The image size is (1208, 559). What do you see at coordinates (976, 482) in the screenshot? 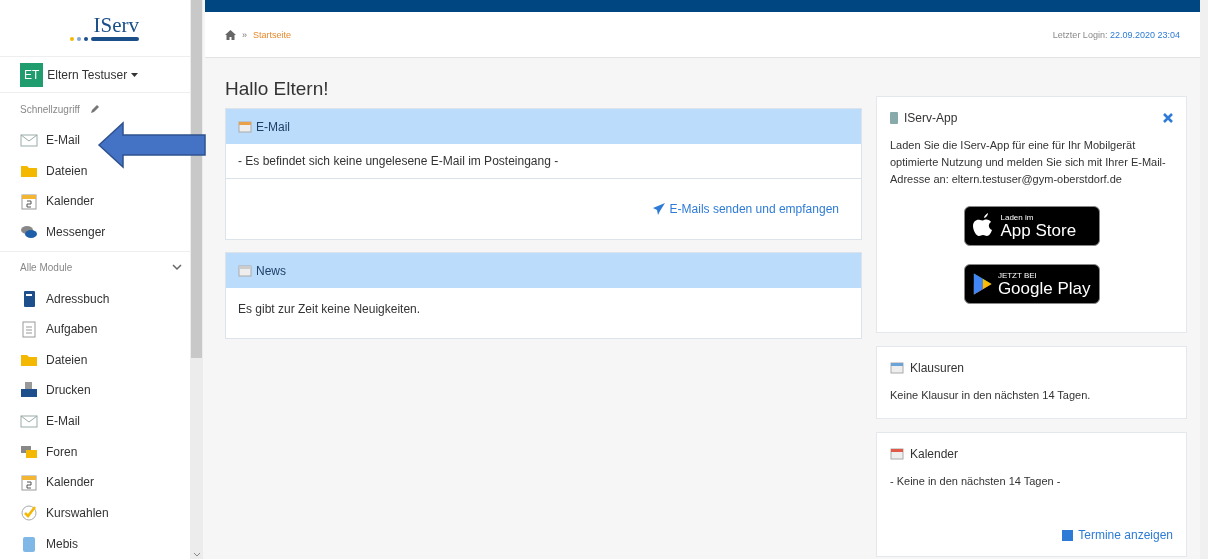
I see `card-message: - Keine in den nächsten 14 Tagen -` at bounding box center [976, 482].